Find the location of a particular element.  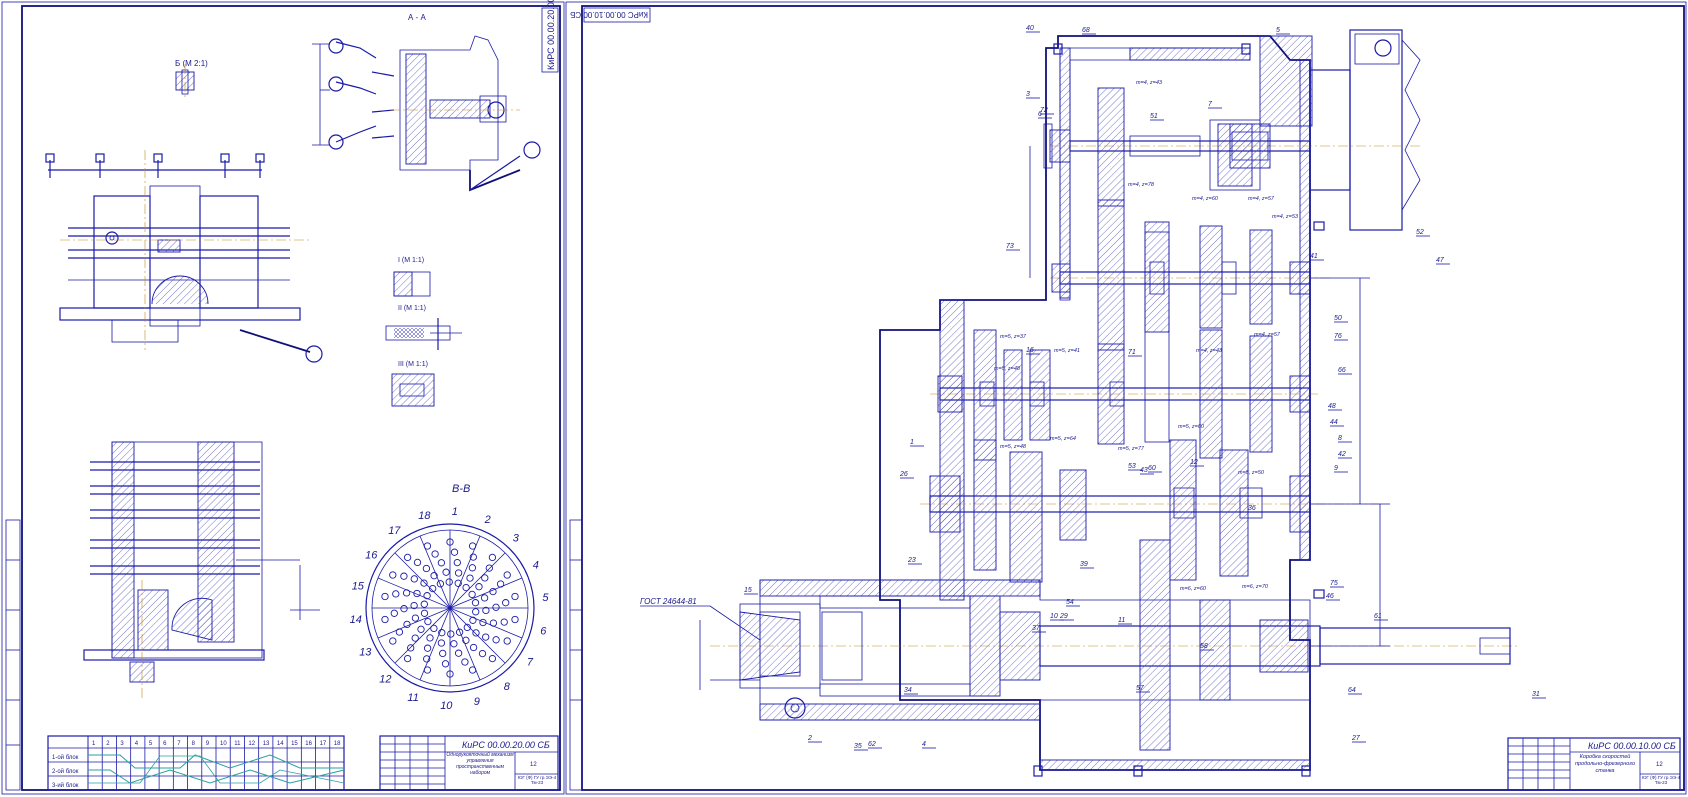

callout: 15 is located at coordinates (751, 591).